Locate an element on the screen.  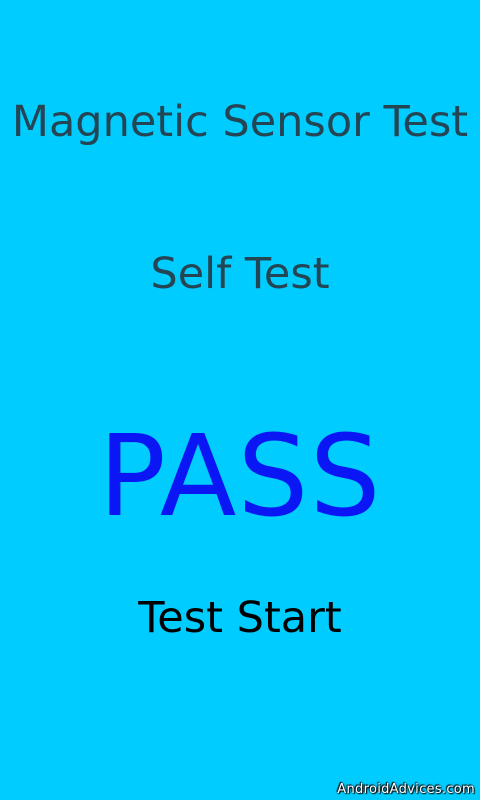
self-test-label: Self Test is located at coordinates (240, 274).